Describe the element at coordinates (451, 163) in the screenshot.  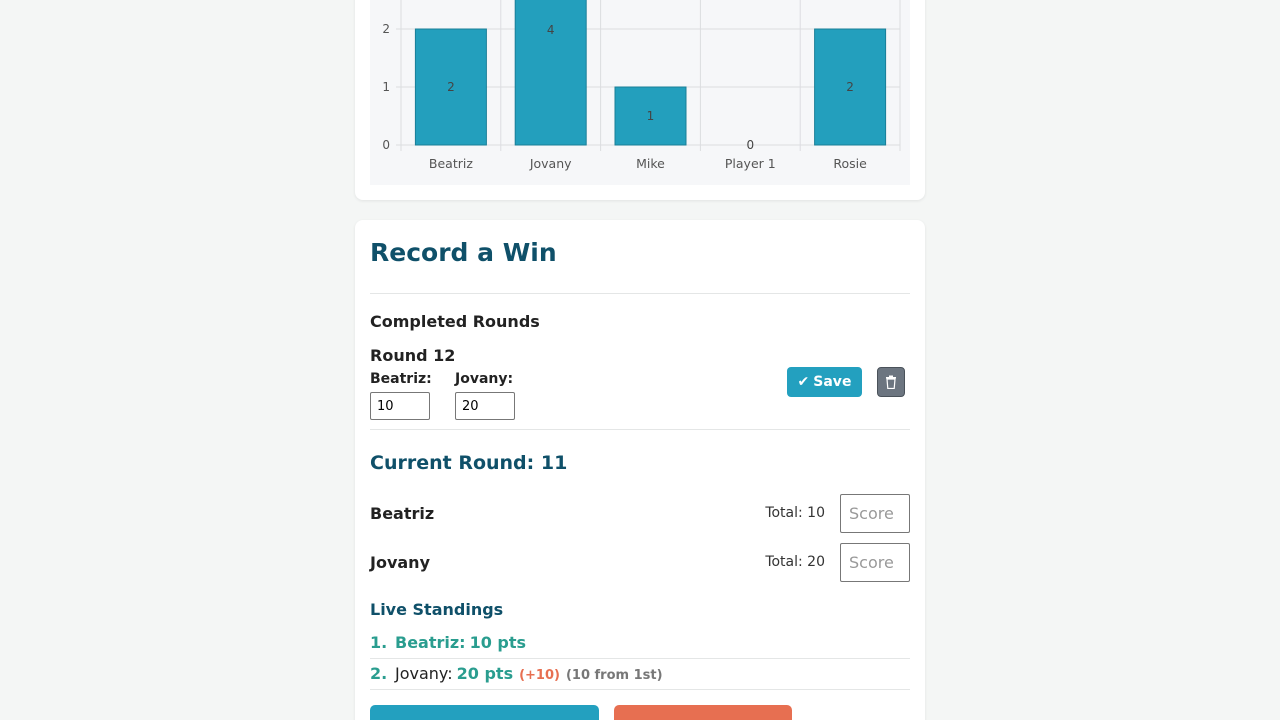
I see `x-tick-label: Beatriz` at that location.